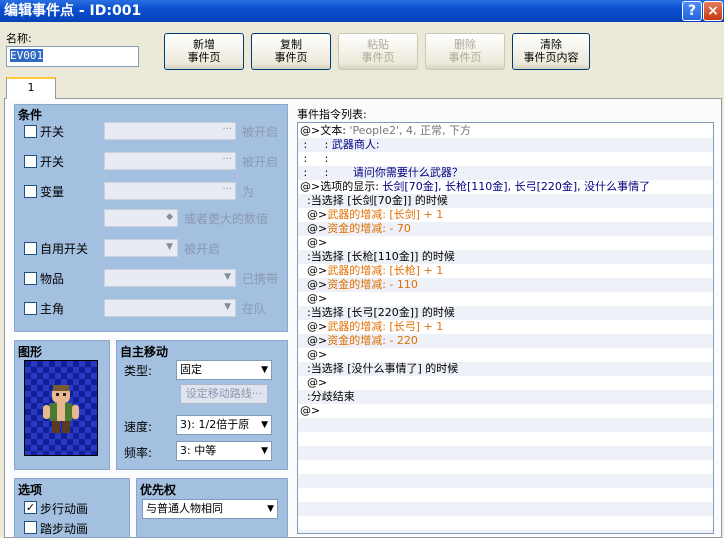 This screenshot has width=724, height=538. I want to click on character-sprite-icon, so click(61, 409).